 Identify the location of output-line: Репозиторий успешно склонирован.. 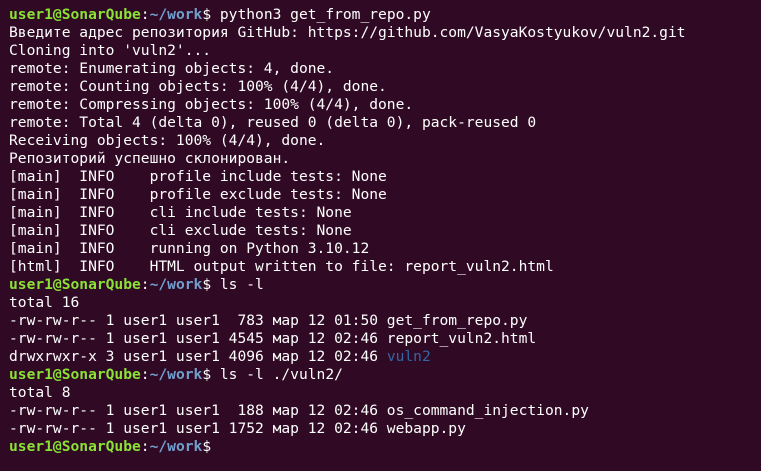
(150, 158).